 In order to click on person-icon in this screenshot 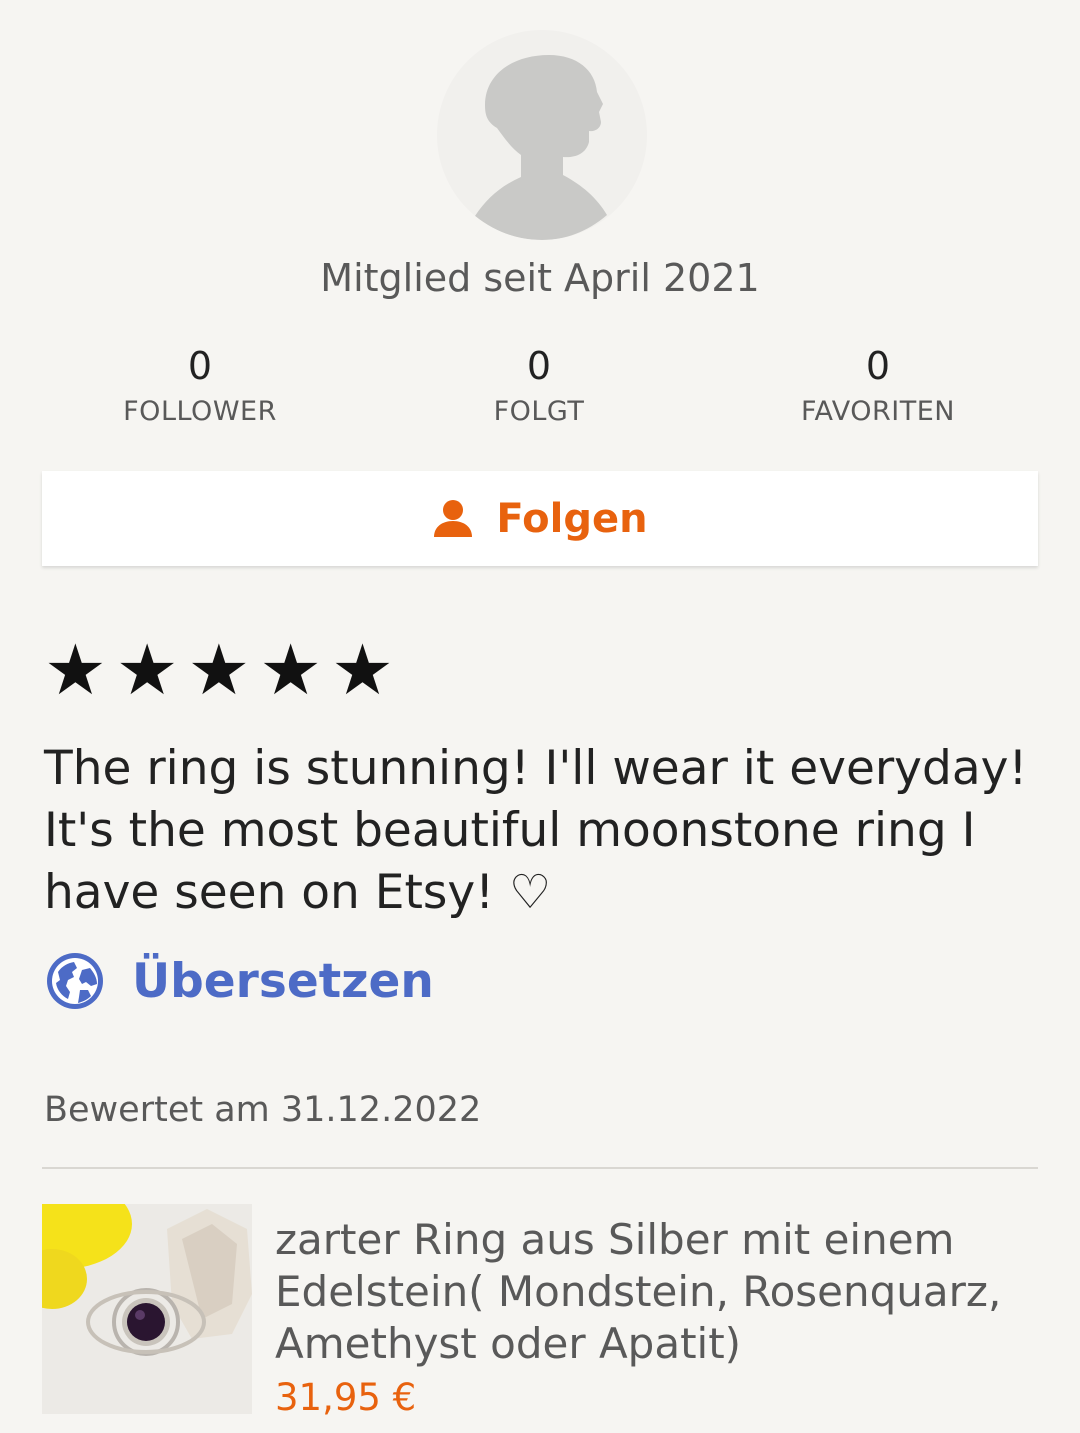, I will do `click(453, 518)`.